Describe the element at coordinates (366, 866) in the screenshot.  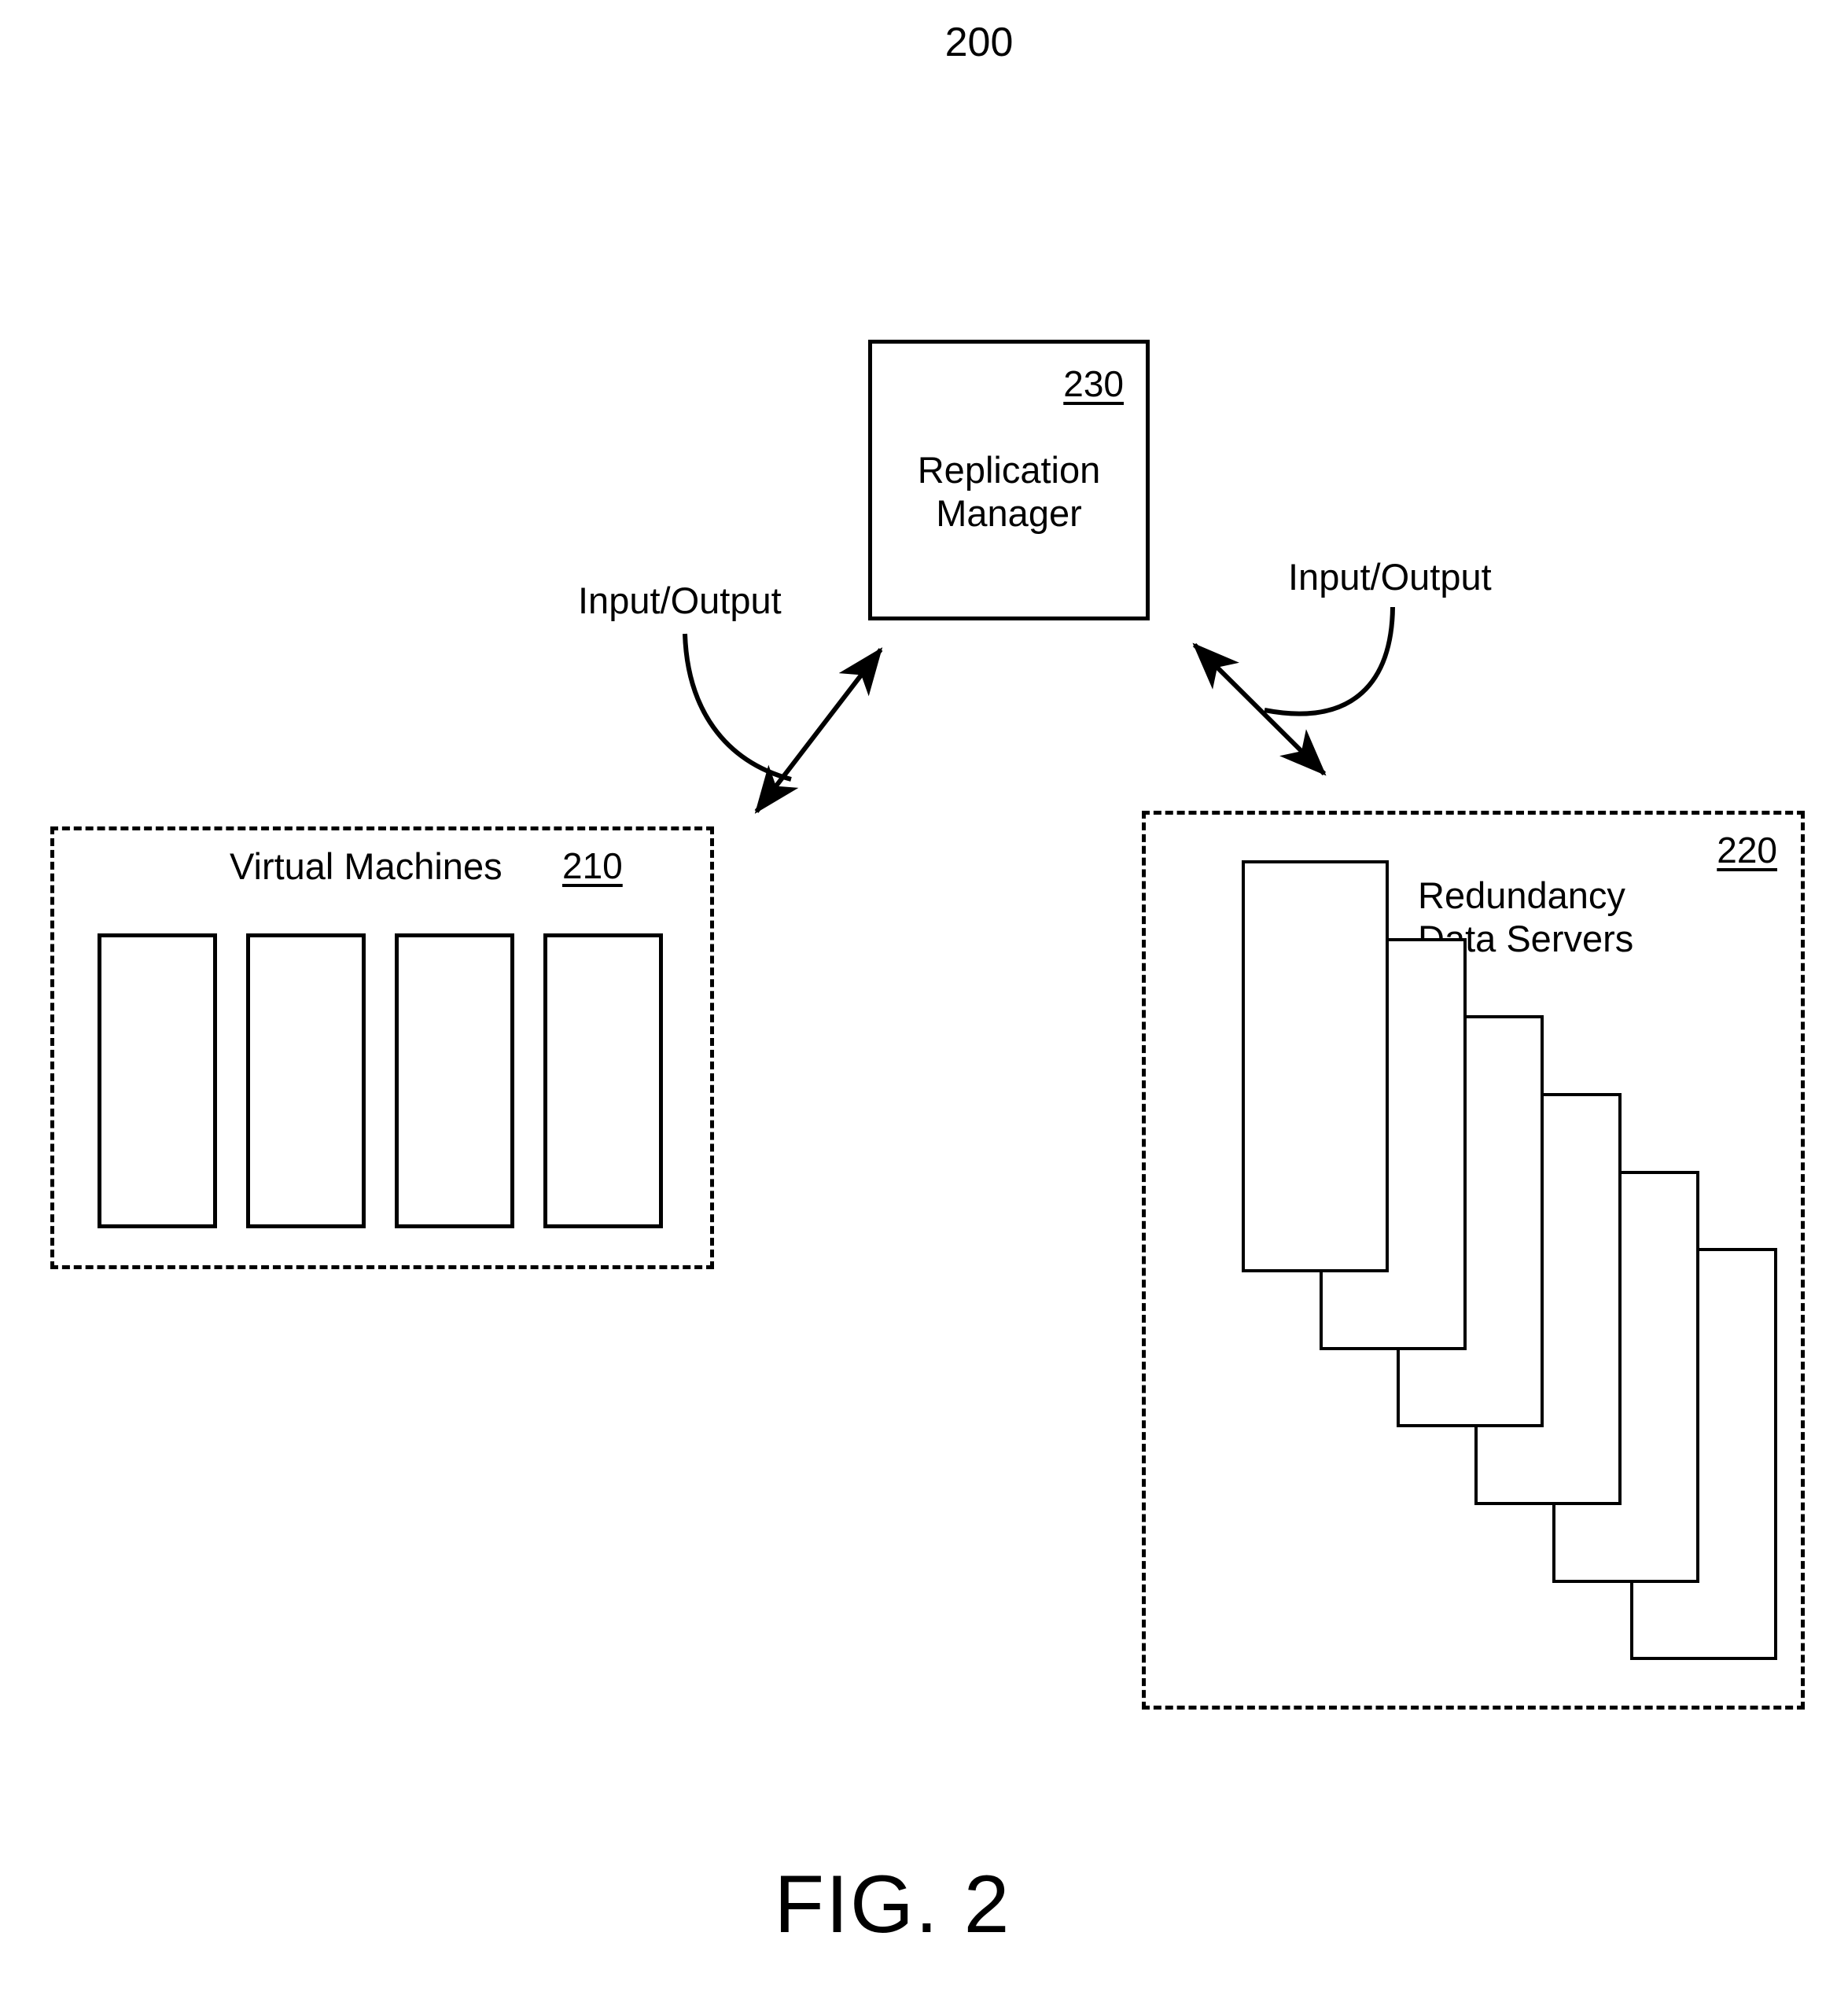
I see `virtual-machines-label: Virtual Machines` at that location.